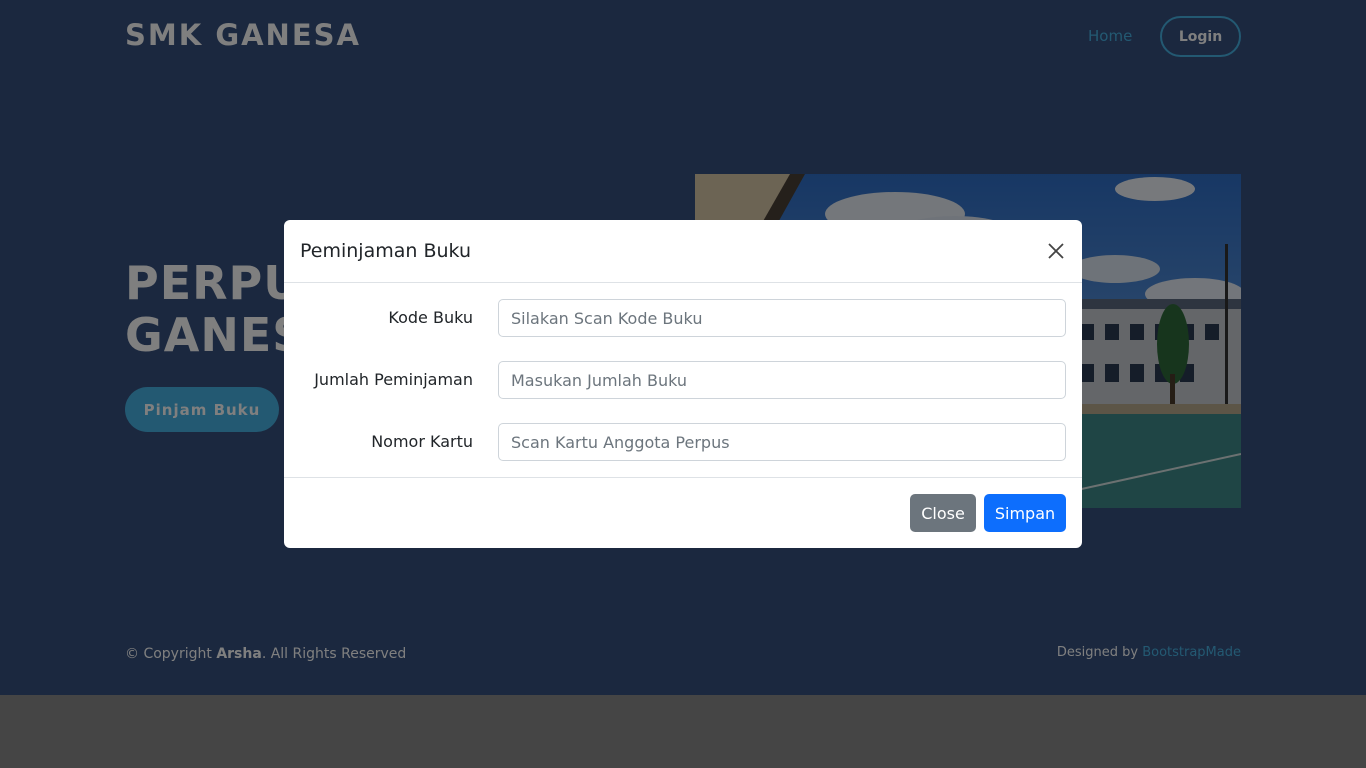 The width and height of the screenshot is (1366, 768). I want to click on nomor-kartu-row: Nomor Kartu, so click(683, 442).